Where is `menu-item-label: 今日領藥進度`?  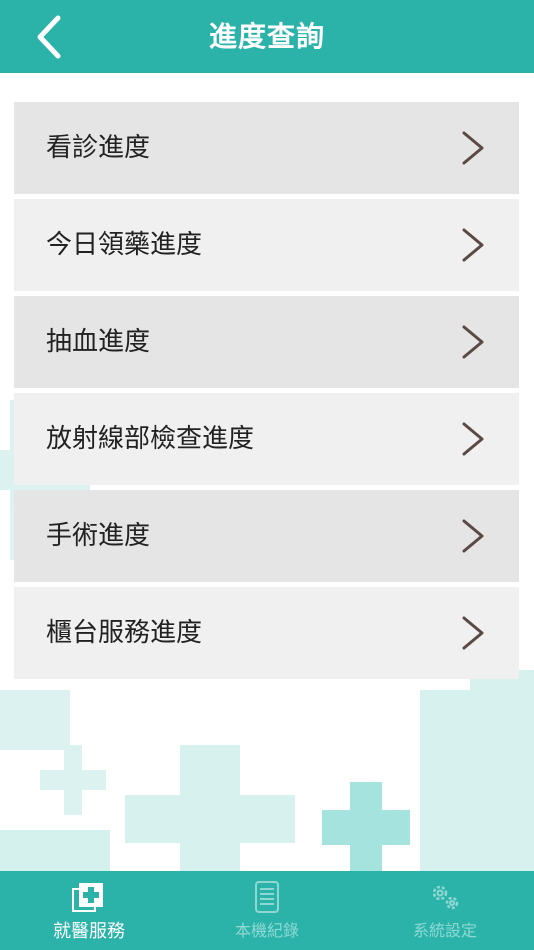
menu-item-label: 今日領藥進度 is located at coordinates (124, 245).